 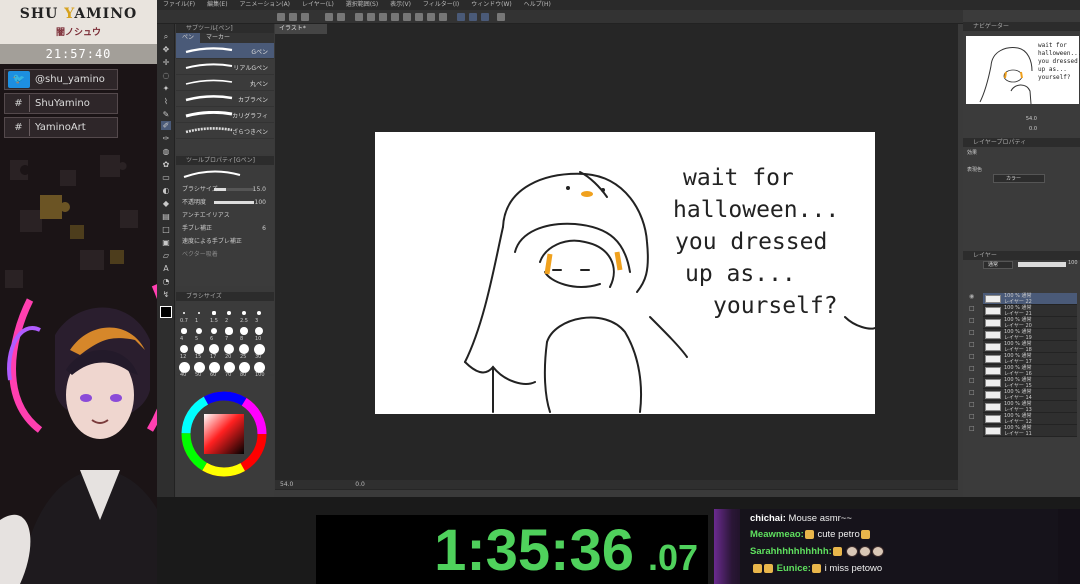 I want to click on layer-row: 100 % 通常 レイヤー 16, so click(x=1030, y=371).